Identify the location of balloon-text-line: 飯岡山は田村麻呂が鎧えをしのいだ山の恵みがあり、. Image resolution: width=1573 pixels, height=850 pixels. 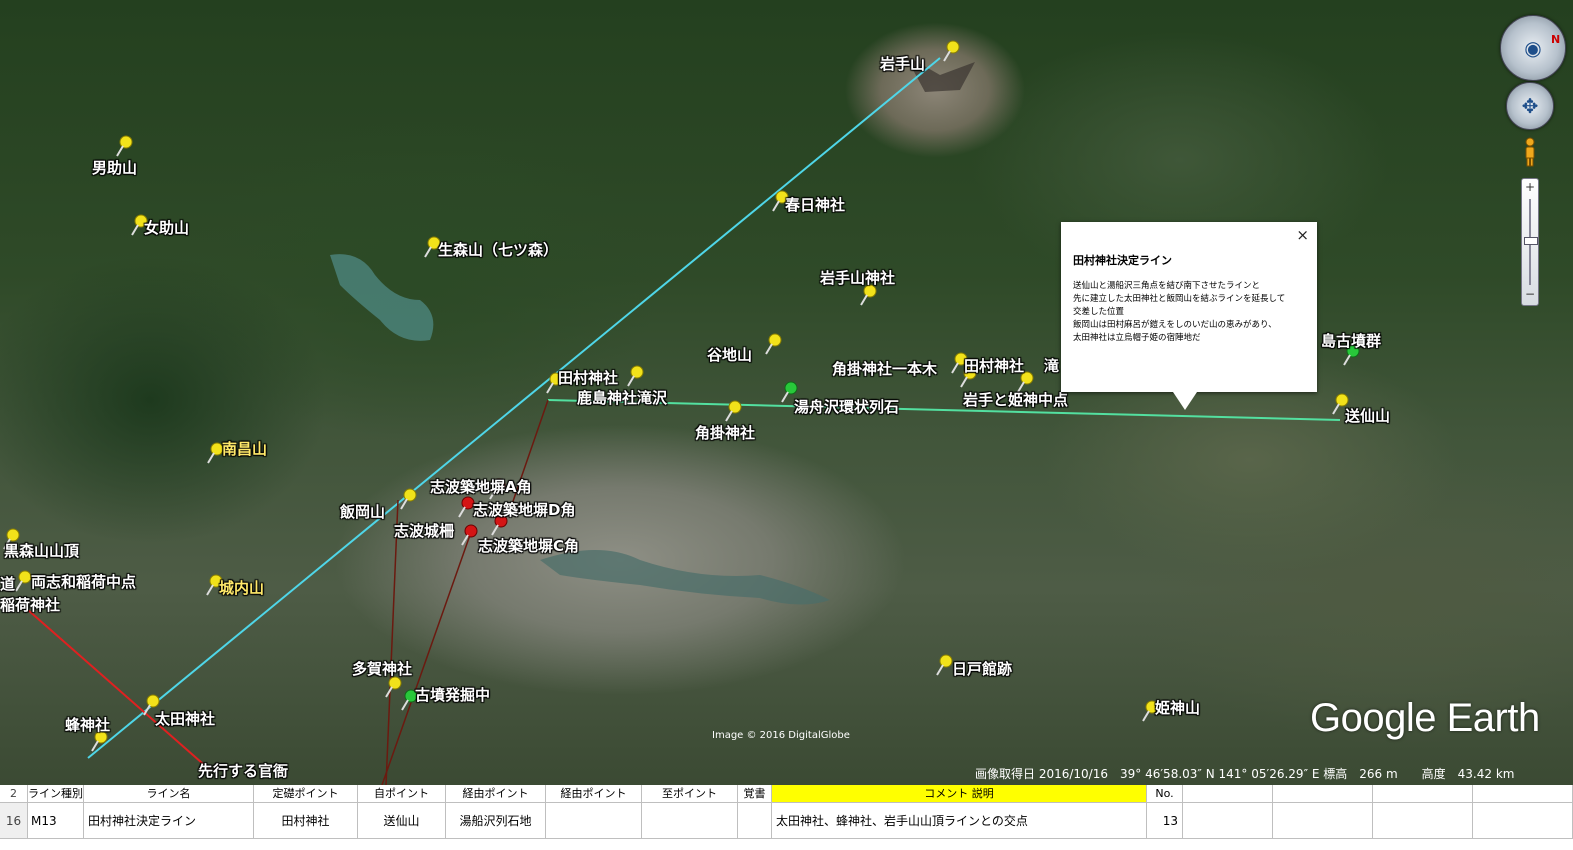
(1175, 325).